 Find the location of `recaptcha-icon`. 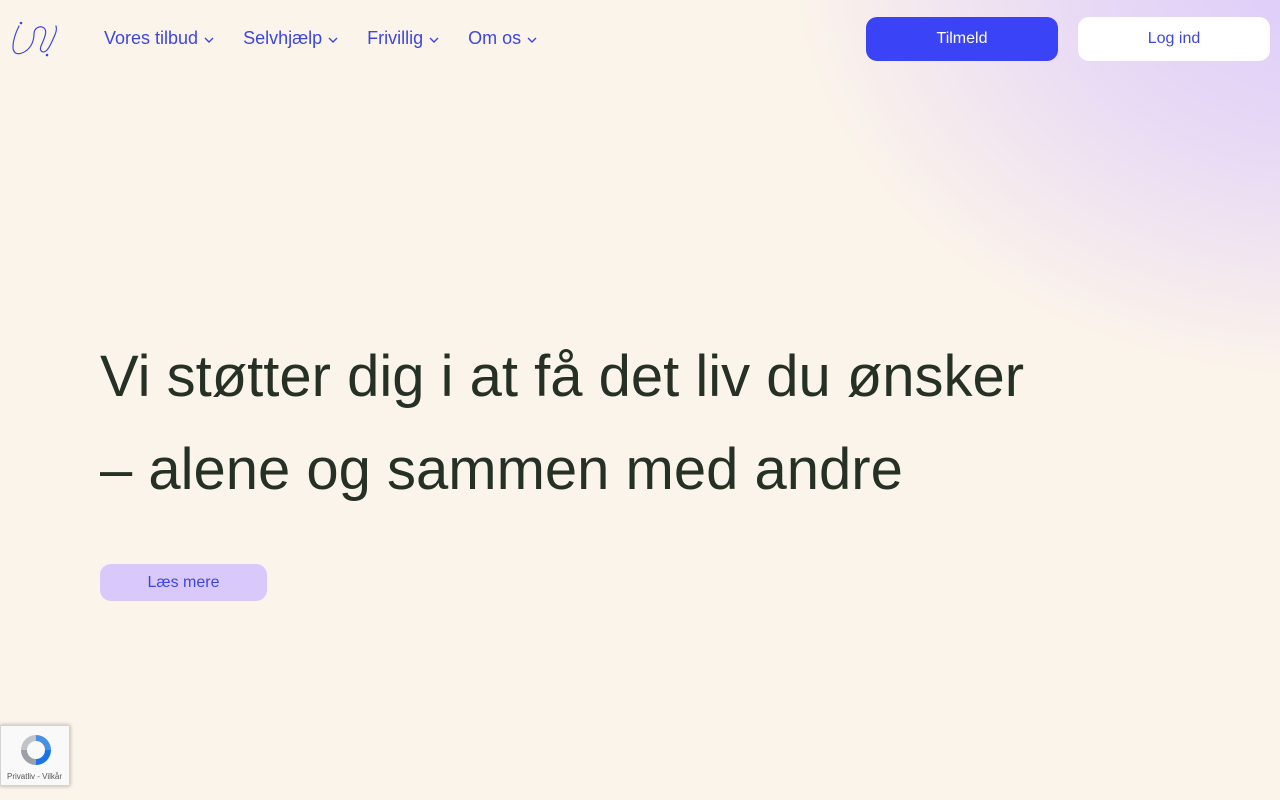

recaptcha-icon is located at coordinates (36, 750).